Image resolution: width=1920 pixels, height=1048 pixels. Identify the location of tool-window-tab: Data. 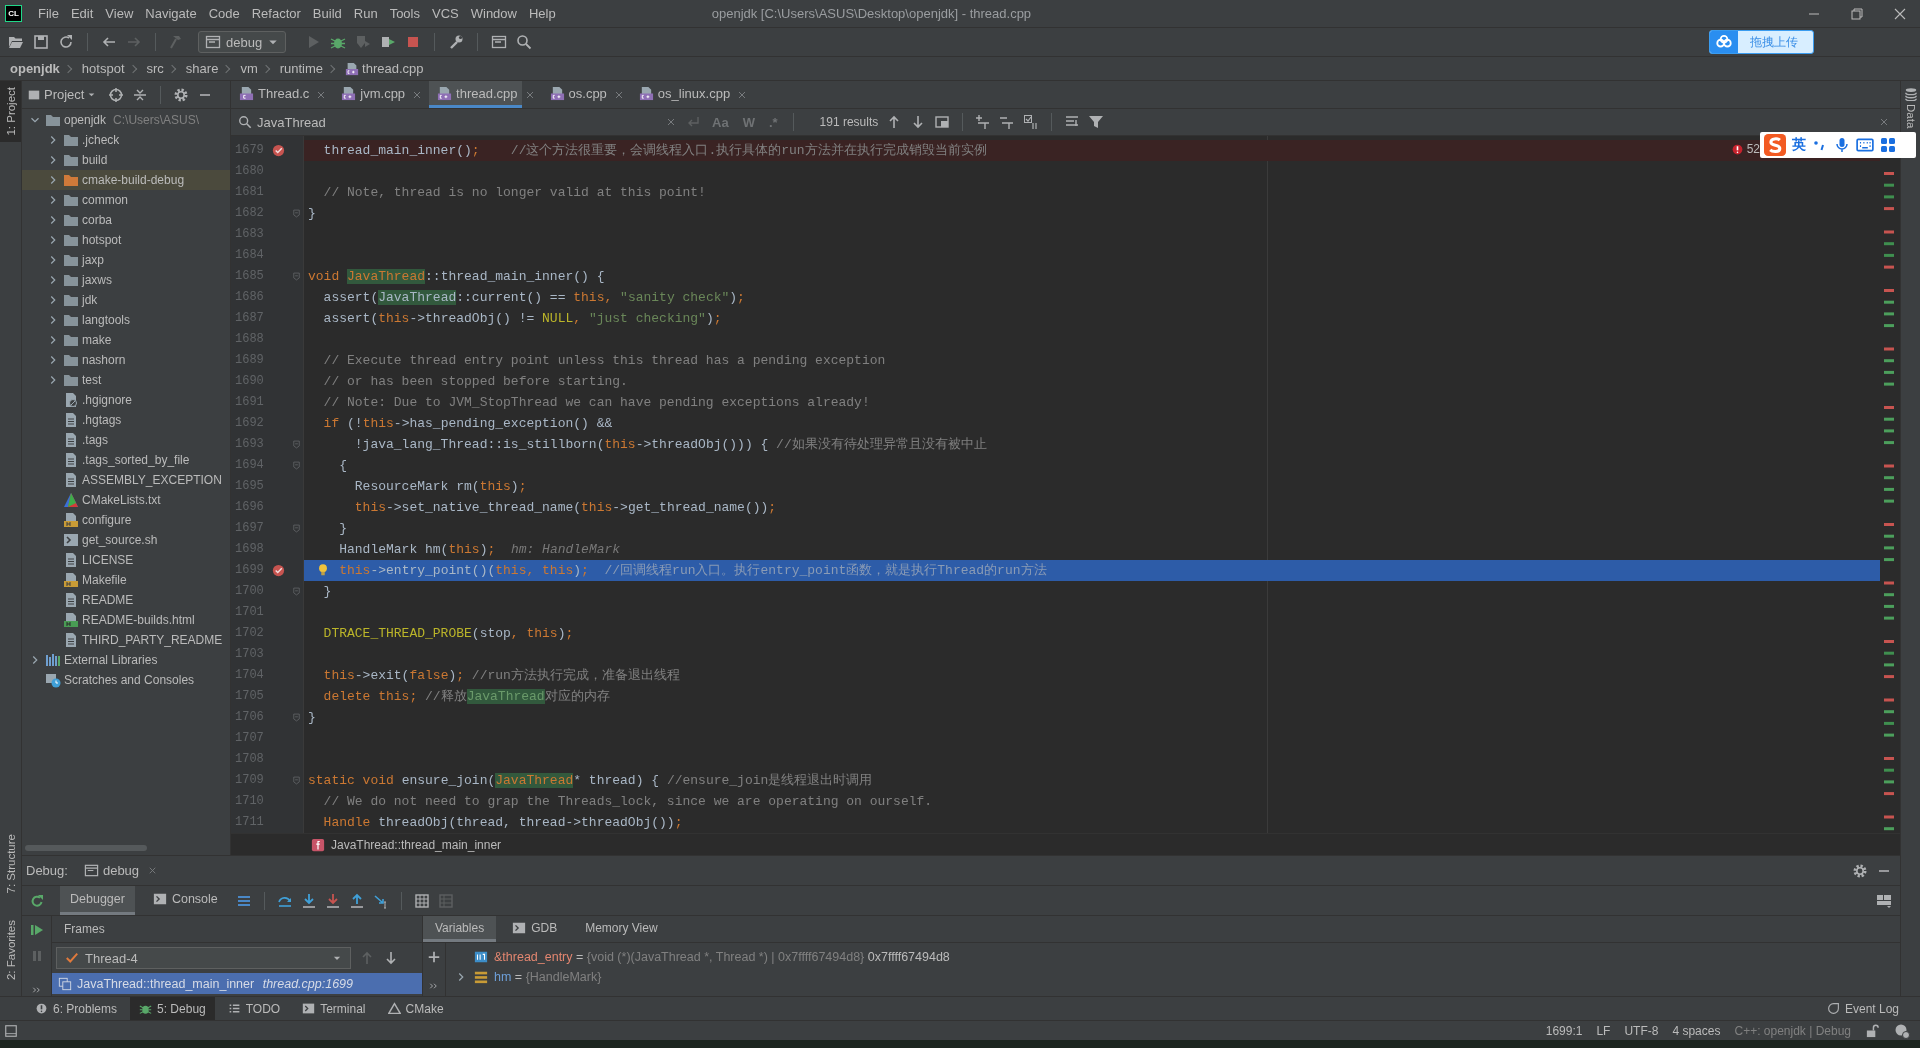
(1910, 108).